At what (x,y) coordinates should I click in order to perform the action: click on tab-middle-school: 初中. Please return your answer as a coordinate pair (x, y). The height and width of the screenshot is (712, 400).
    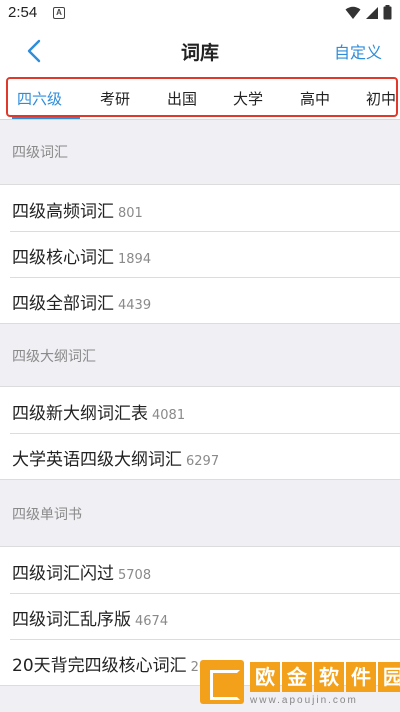
    Looking at the image, I should click on (381, 98).